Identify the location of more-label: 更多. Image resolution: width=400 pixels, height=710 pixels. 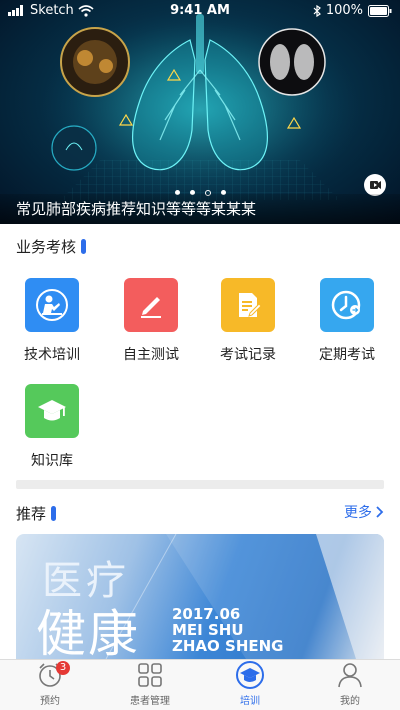
(358, 513).